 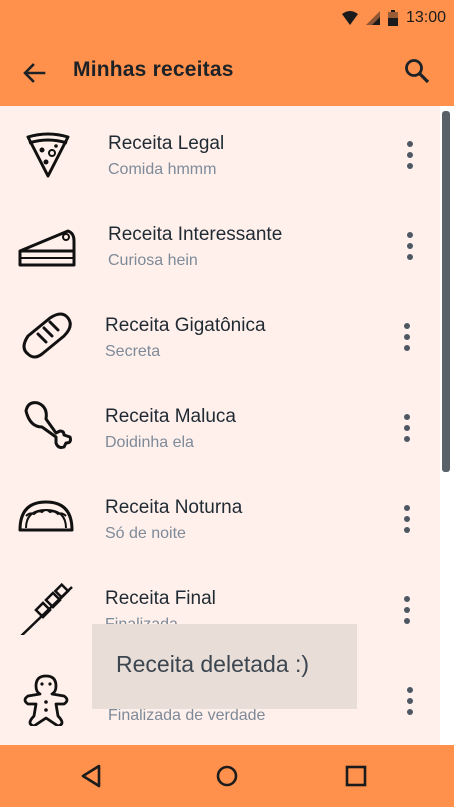 What do you see at coordinates (46, 516) in the screenshot?
I see `taco-icon` at bounding box center [46, 516].